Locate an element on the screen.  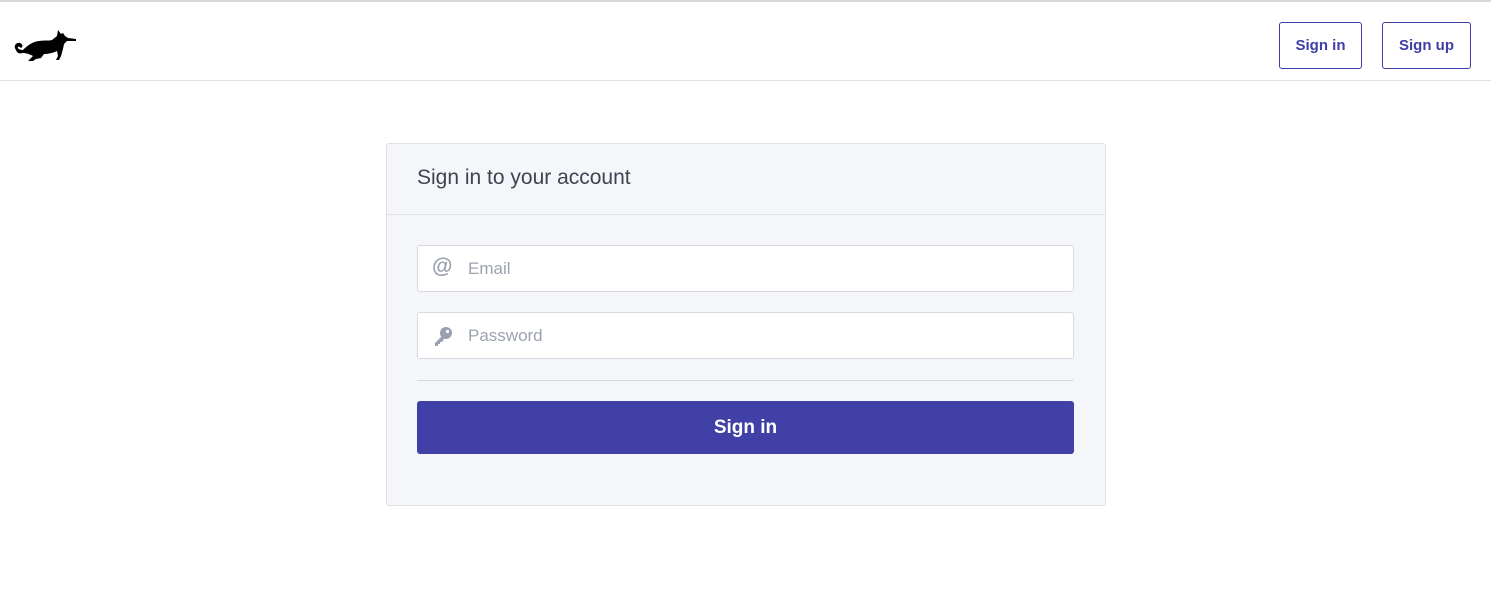
card-title: Sign in to your account is located at coordinates (524, 177).